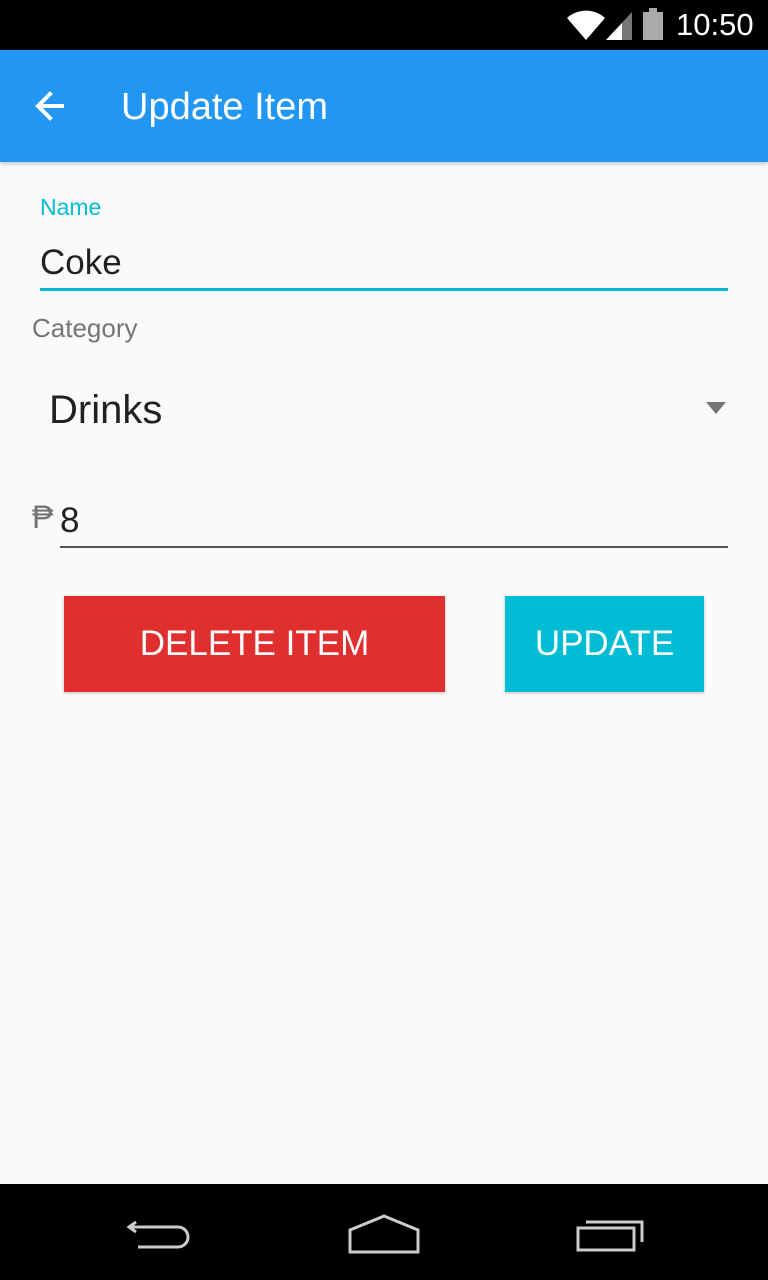 The width and height of the screenshot is (768, 1280). I want to click on price-input, so click(394, 522).